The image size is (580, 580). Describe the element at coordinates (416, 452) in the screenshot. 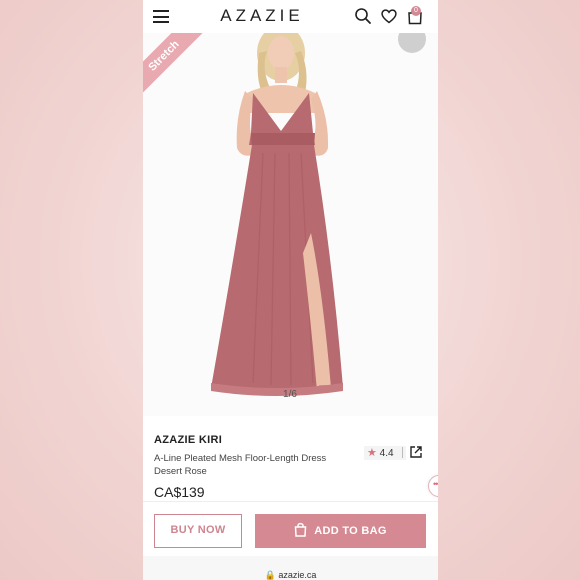

I see `share-icon` at that location.